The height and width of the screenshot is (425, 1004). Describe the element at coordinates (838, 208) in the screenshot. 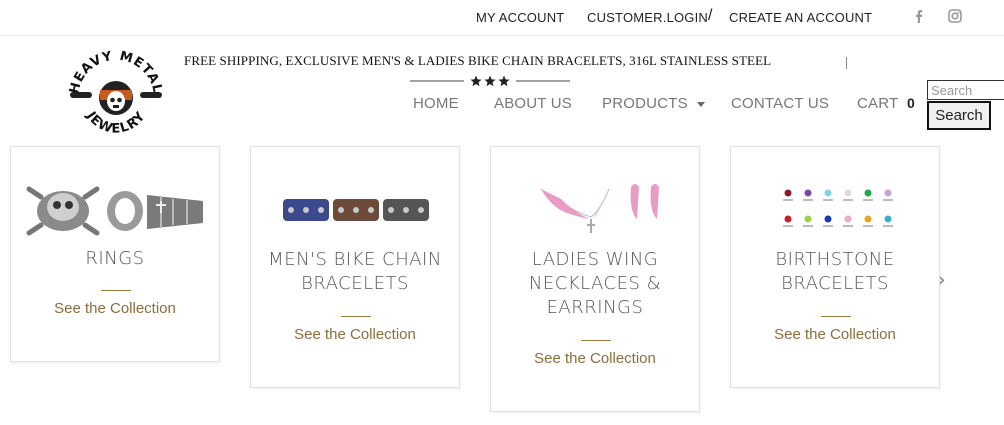

I see `birthstone-chart-image` at that location.